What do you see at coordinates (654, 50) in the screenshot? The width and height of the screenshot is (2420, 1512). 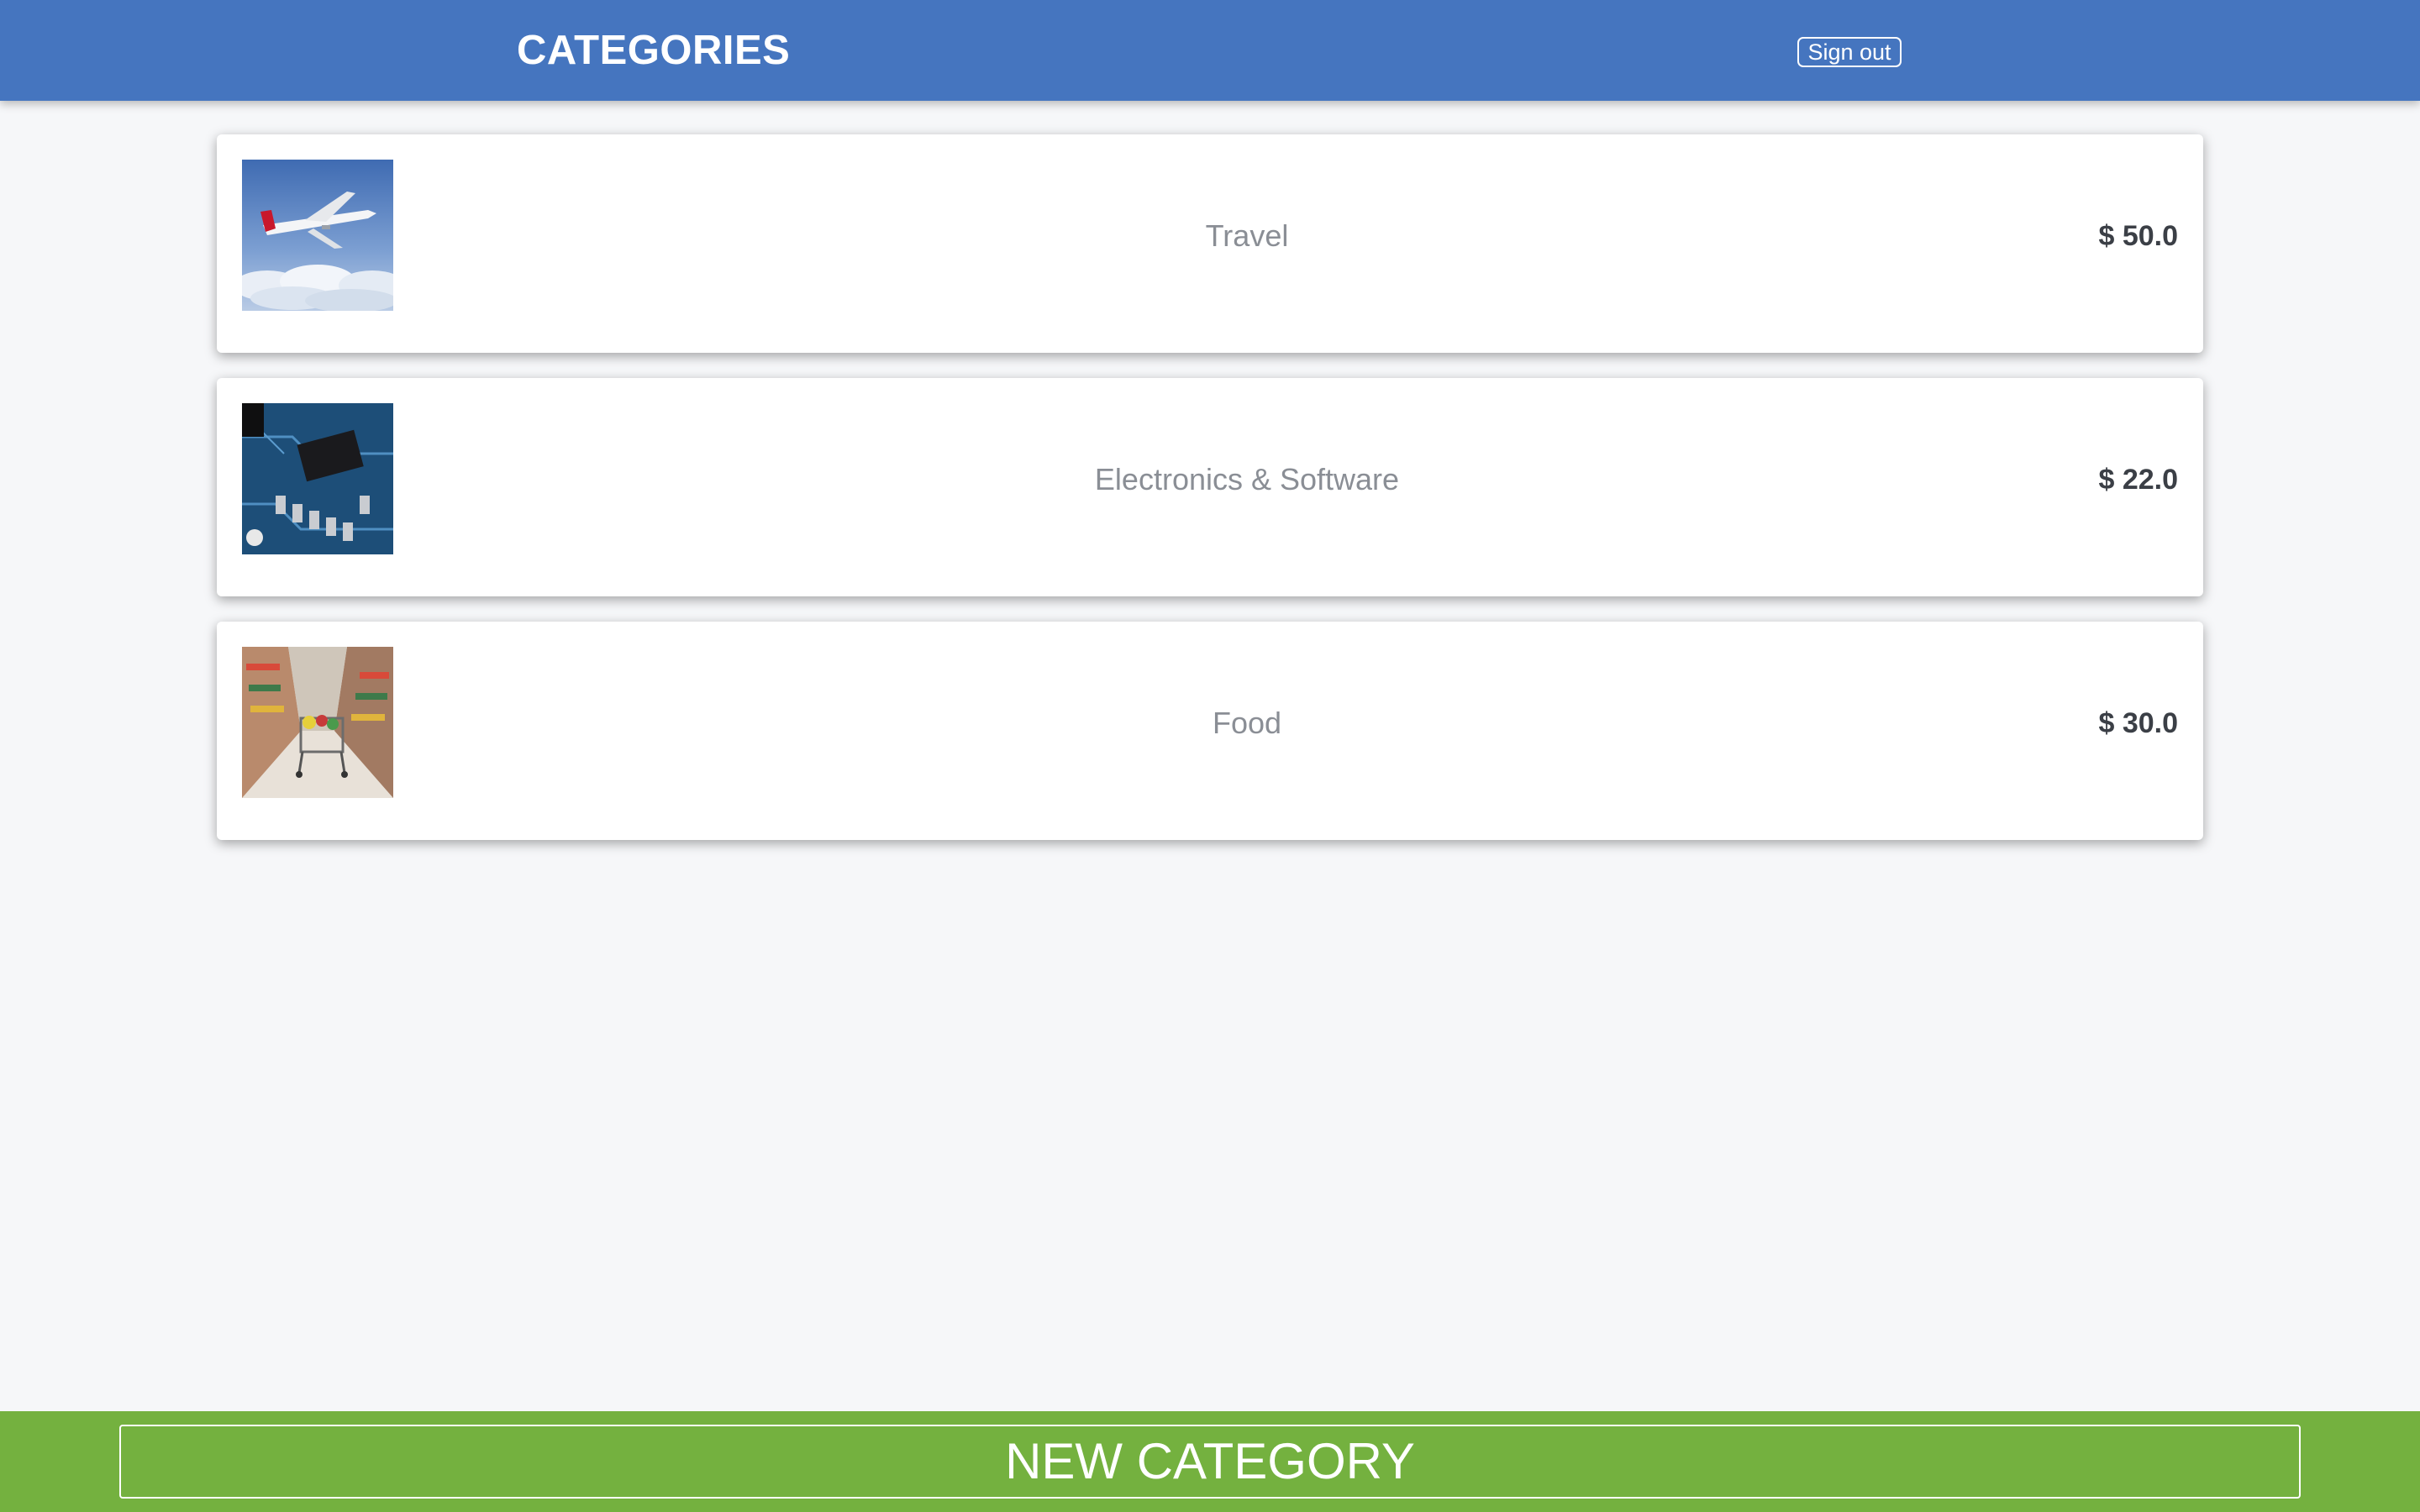 I see `page-title: CATEGORIES` at bounding box center [654, 50].